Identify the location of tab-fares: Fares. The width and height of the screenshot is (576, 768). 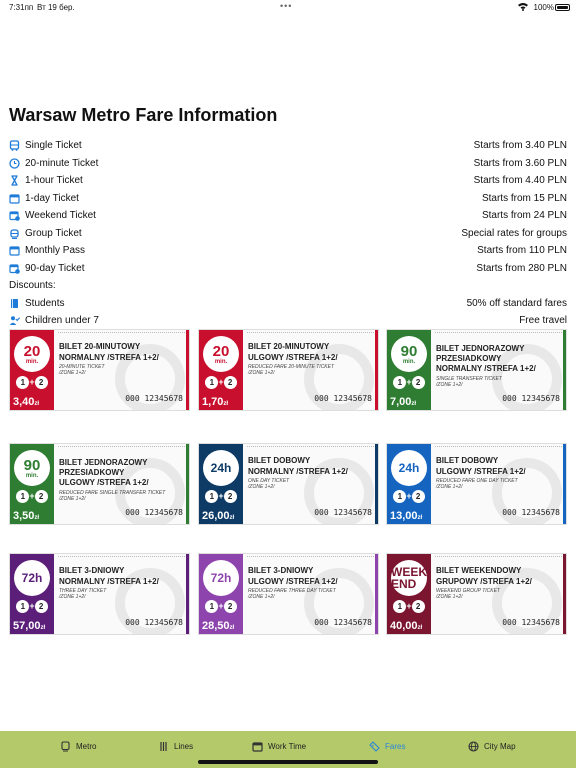
(387, 746).